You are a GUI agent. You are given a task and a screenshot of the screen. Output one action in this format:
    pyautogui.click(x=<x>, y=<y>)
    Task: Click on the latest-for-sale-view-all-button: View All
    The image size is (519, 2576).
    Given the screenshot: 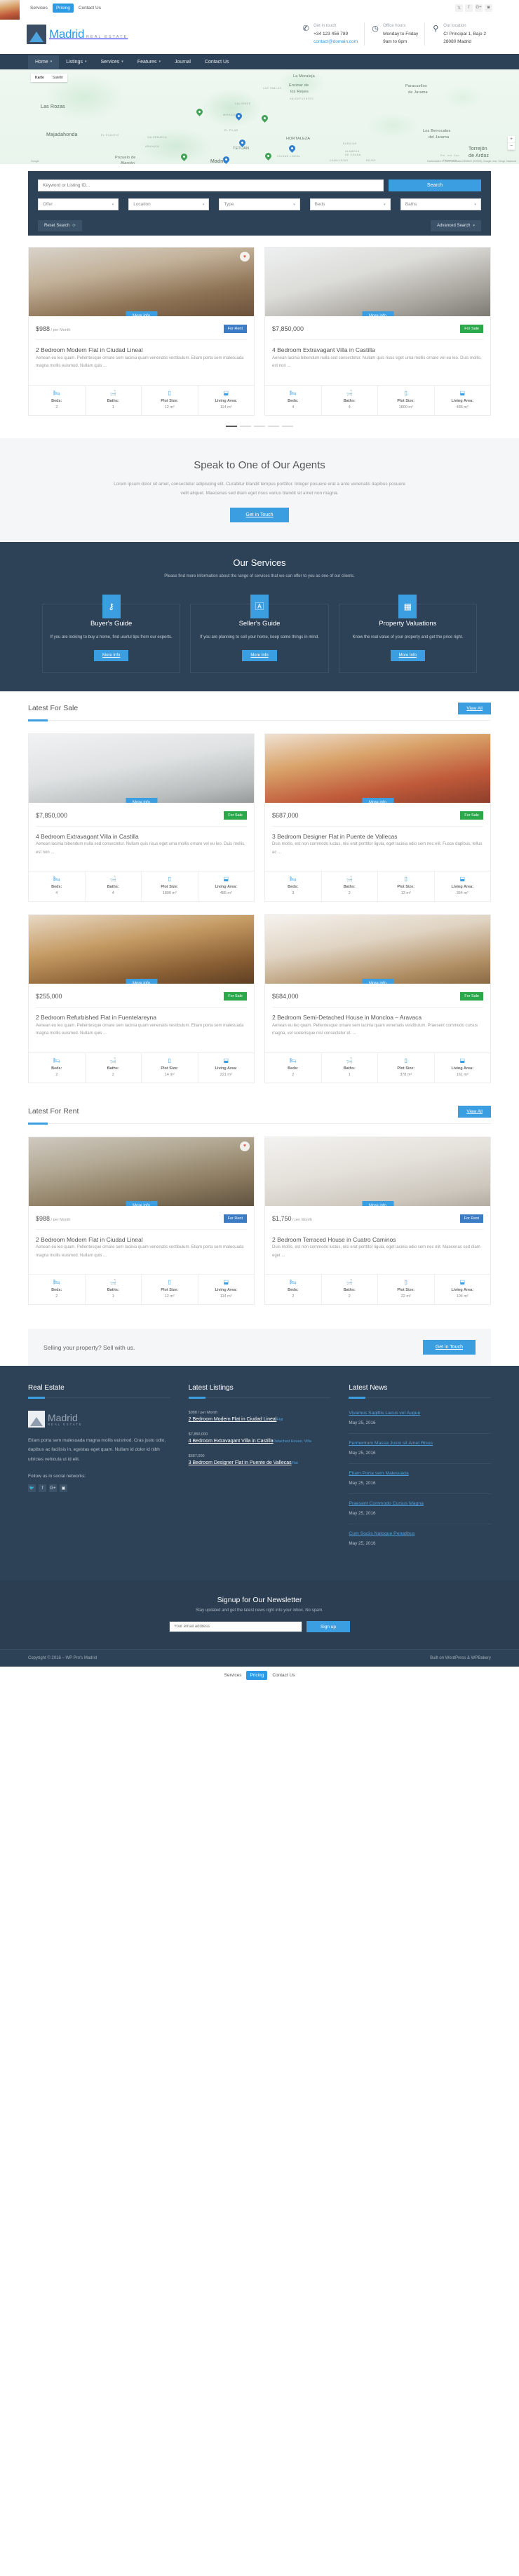 What is the action you would take?
    pyautogui.click(x=475, y=708)
    